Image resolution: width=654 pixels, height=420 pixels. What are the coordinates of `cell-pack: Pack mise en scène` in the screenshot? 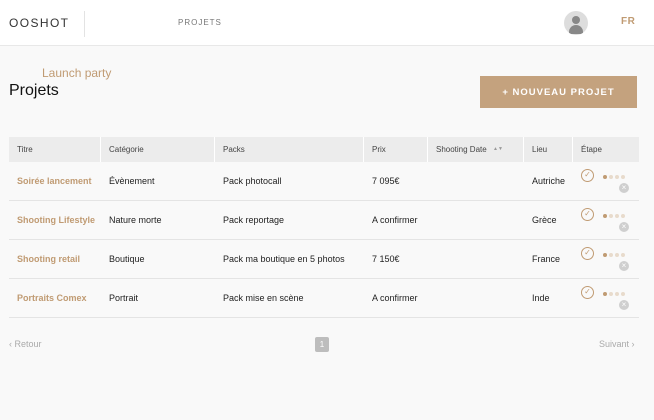 It's located at (263, 298).